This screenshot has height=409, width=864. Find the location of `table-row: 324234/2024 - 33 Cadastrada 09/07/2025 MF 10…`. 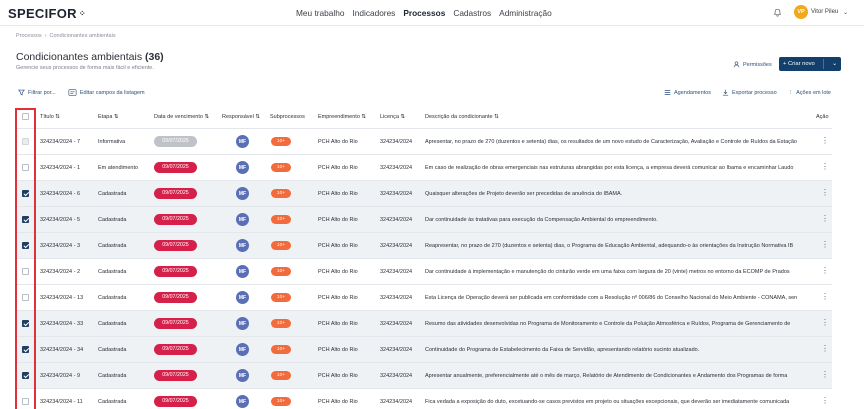

table-row: 324234/2024 - 33 Cadastrada 09/07/2025 MF 10… is located at coordinates (424, 323).